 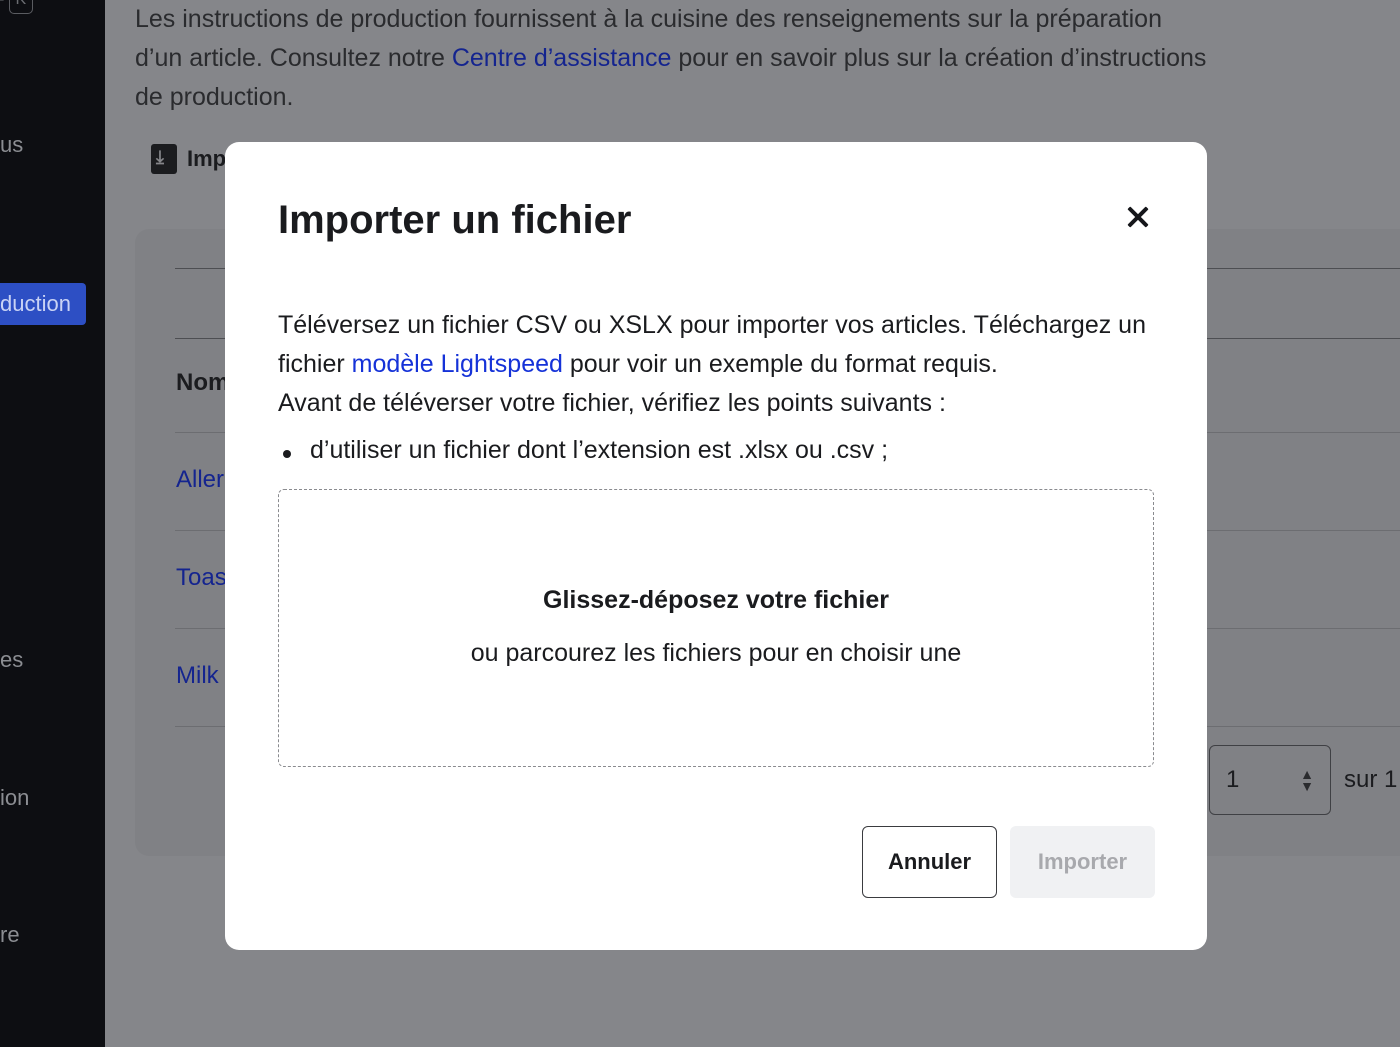 What do you see at coordinates (1307, 780) in the screenshot?
I see `stepper-icon: ▲ ▼` at bounding box center [1307, 780].